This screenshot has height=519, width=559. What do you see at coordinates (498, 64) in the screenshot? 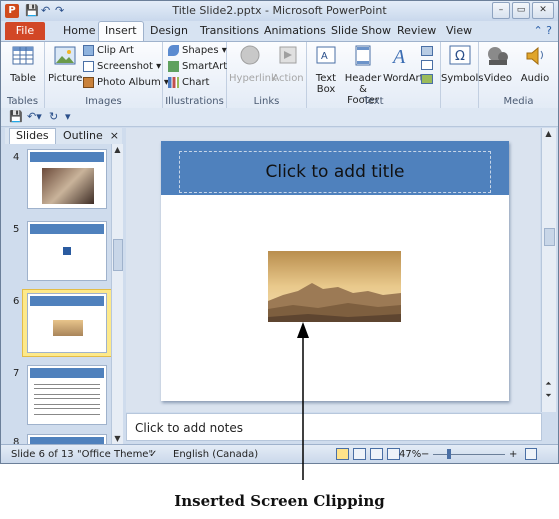
I see `video-button: Video` at bounding box center [498, 64].